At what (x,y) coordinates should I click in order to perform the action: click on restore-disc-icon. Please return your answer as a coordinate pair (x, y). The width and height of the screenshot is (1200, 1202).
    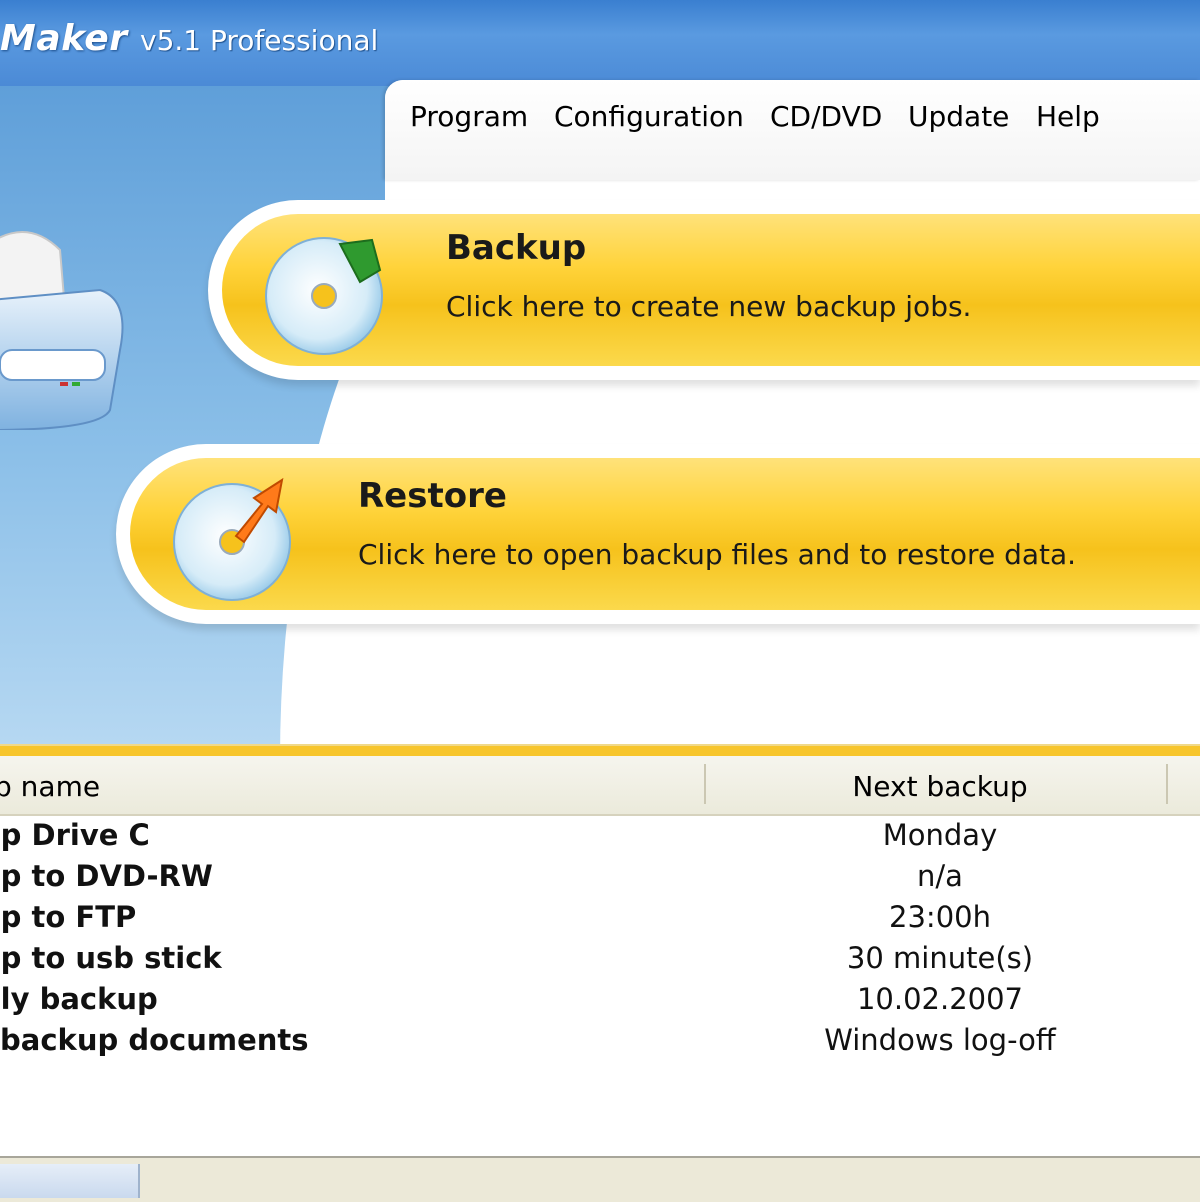
    Looking at the image, I should click on (232, 539).